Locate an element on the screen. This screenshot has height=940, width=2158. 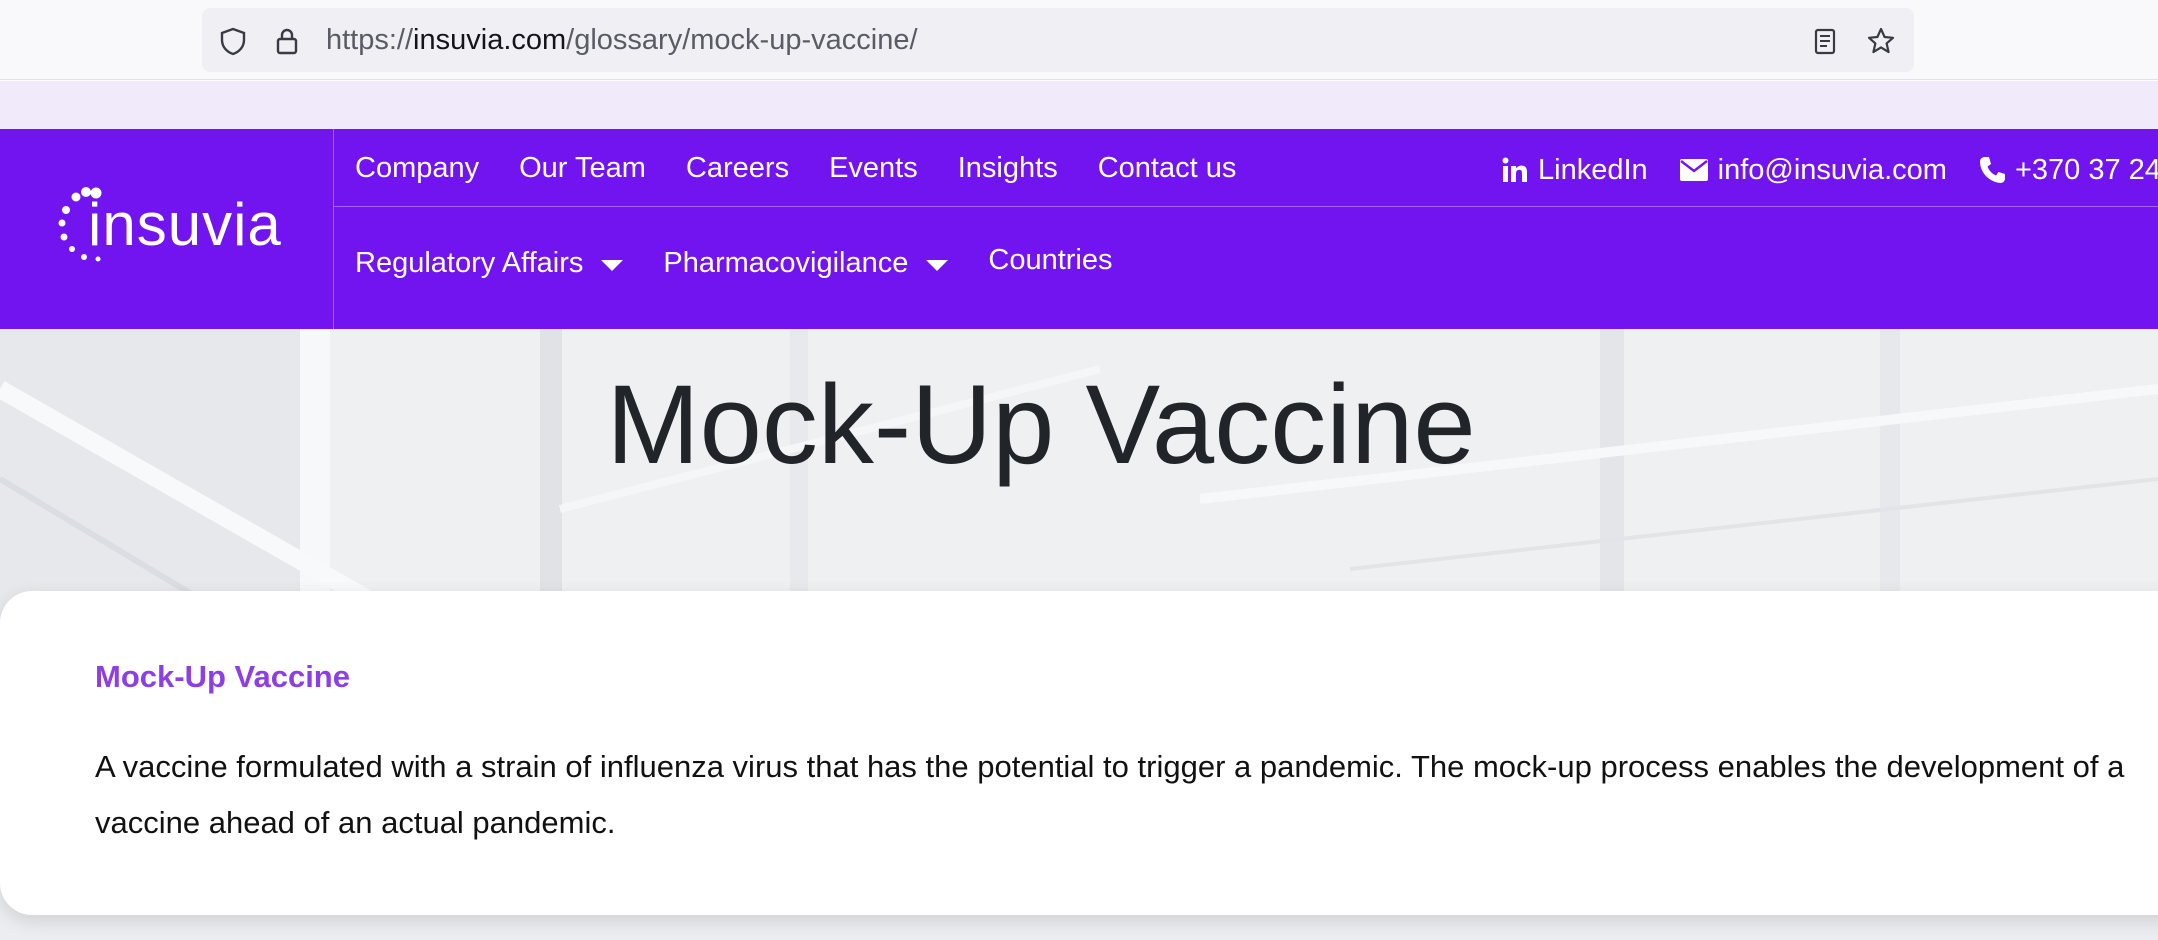
page-title: Mock-Up Vaccine is located at coordinates (1079, 424).